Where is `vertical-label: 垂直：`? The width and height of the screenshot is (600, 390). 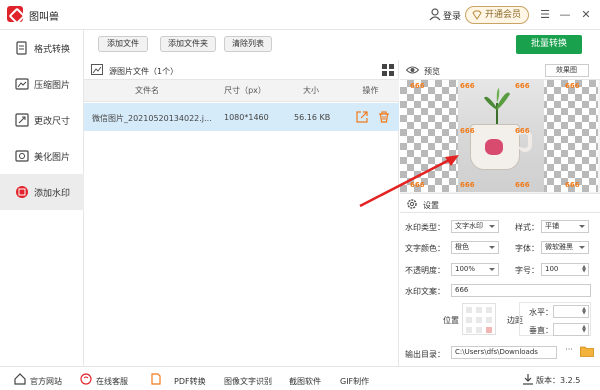 vertical-label: 垂直： is located at coordinates (541, 330).